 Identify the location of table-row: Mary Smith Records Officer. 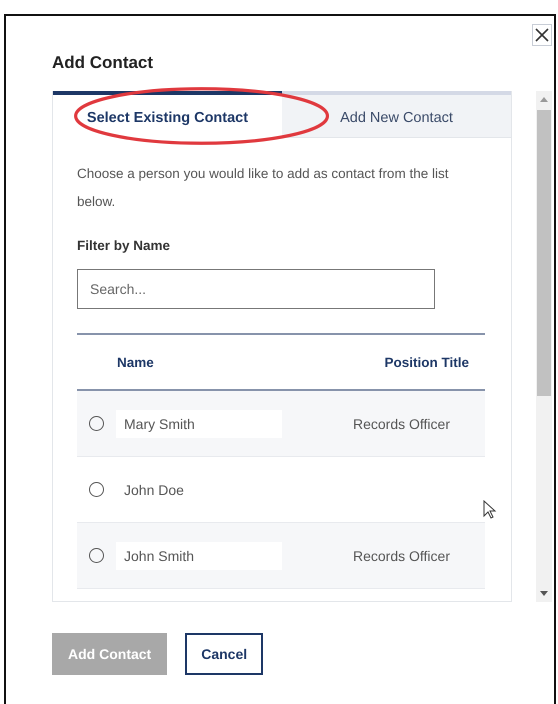
(281, 424).